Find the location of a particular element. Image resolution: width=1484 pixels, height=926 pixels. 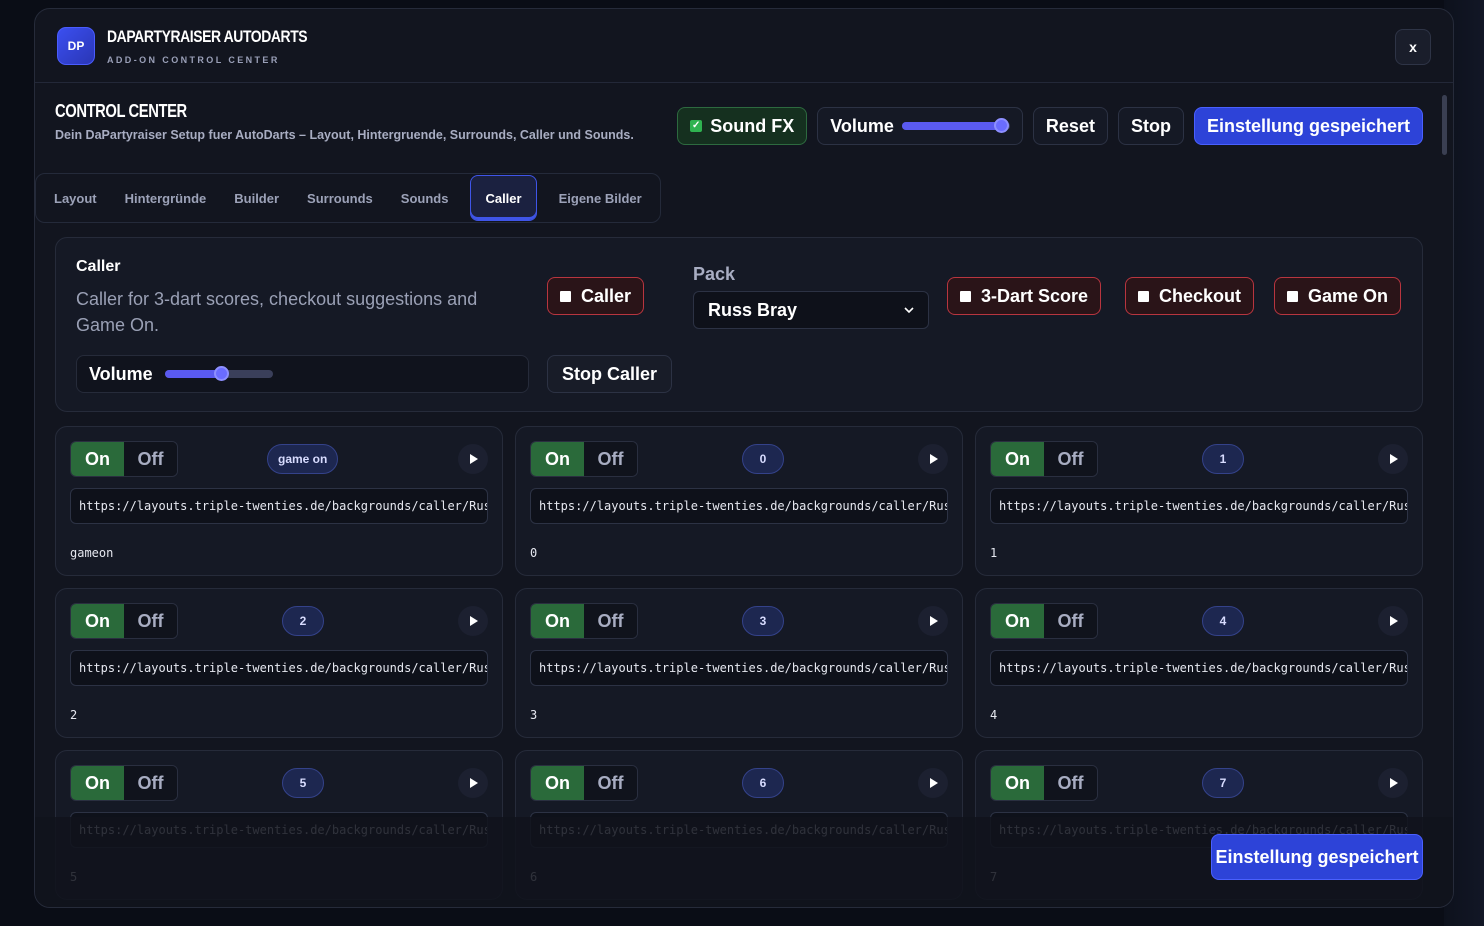

sound-key-badge: 7 is located at coordinates (1223, 783).